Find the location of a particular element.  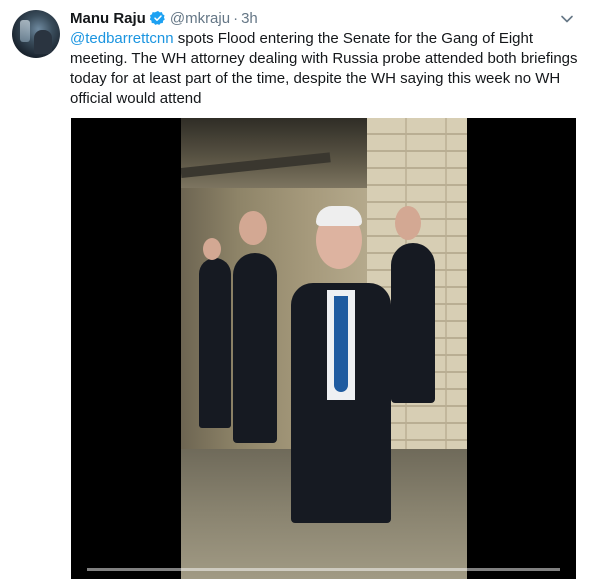

video-person-main-hair is located at coordinates (339, 216).